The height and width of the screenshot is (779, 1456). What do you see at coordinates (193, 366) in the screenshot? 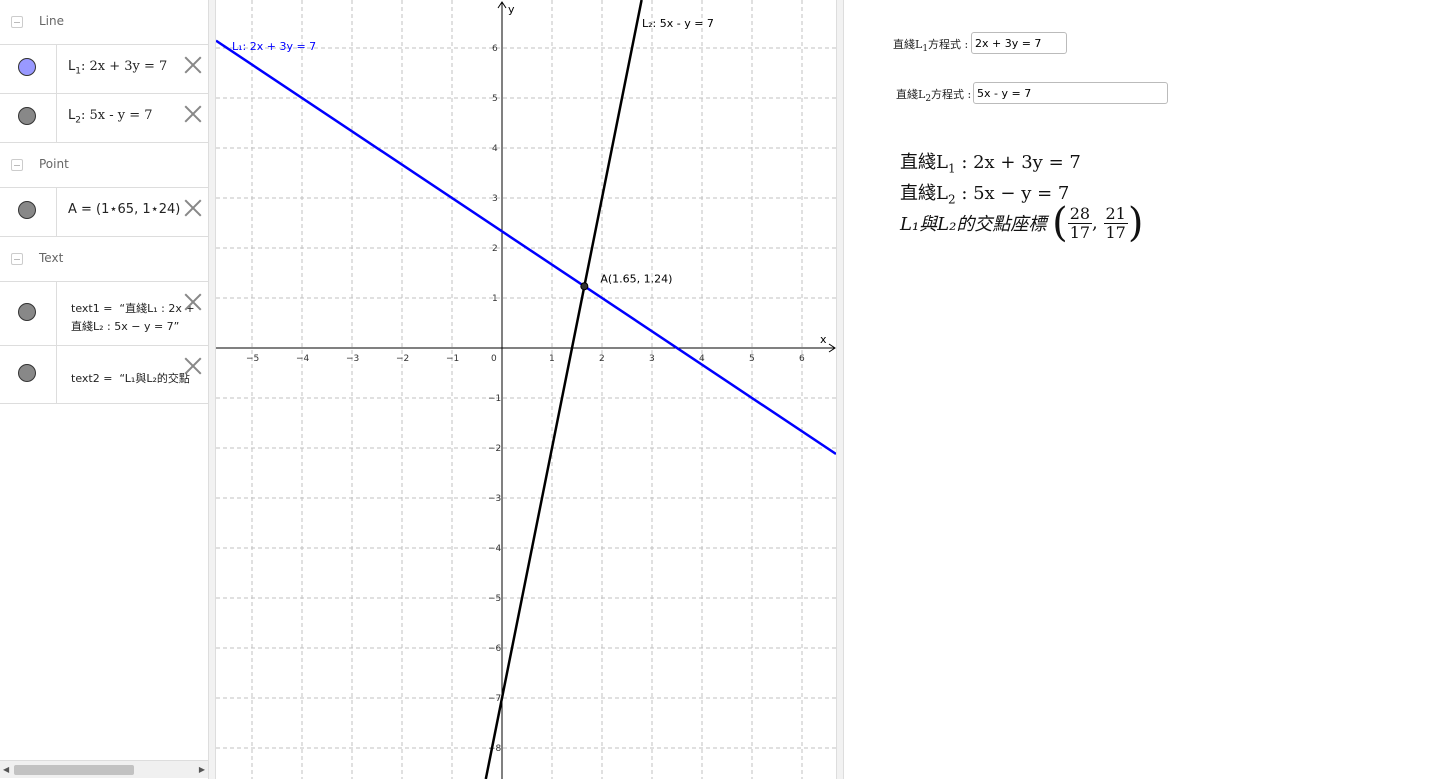
I see `delete-text2-icon` at bounding box center [193, 366].